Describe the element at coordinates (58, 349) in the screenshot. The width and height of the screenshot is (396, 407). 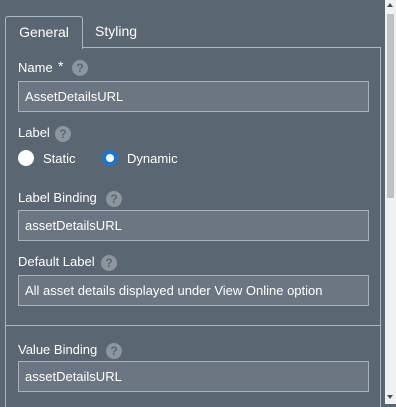
I see `value-binding-label: Value Binding` at that location.